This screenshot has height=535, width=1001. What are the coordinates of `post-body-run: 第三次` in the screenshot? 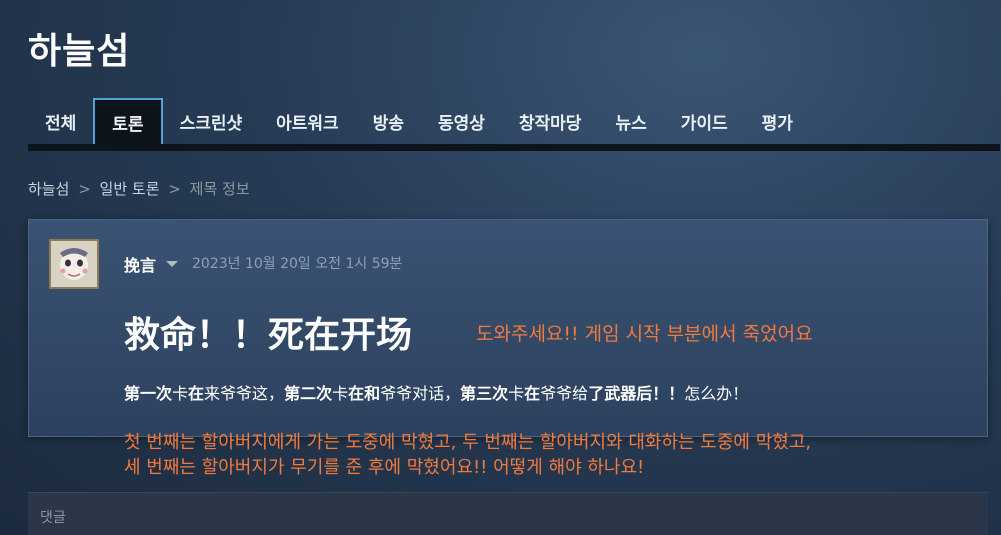 It's located at (484, 393).